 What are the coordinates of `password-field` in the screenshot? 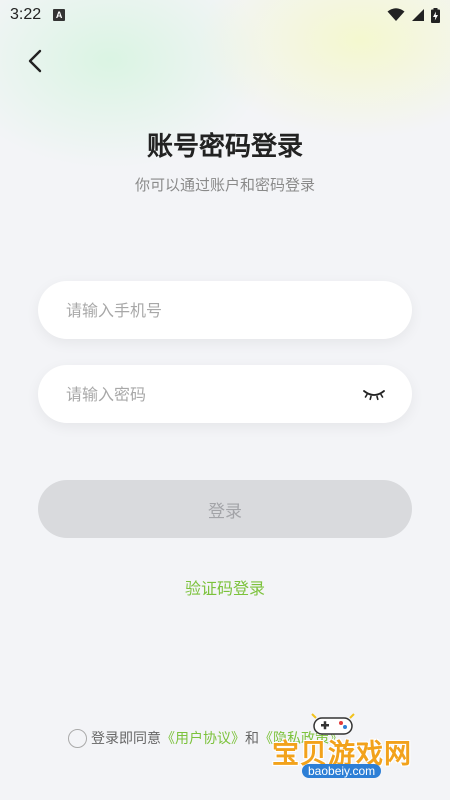 It's located at (225, 394).